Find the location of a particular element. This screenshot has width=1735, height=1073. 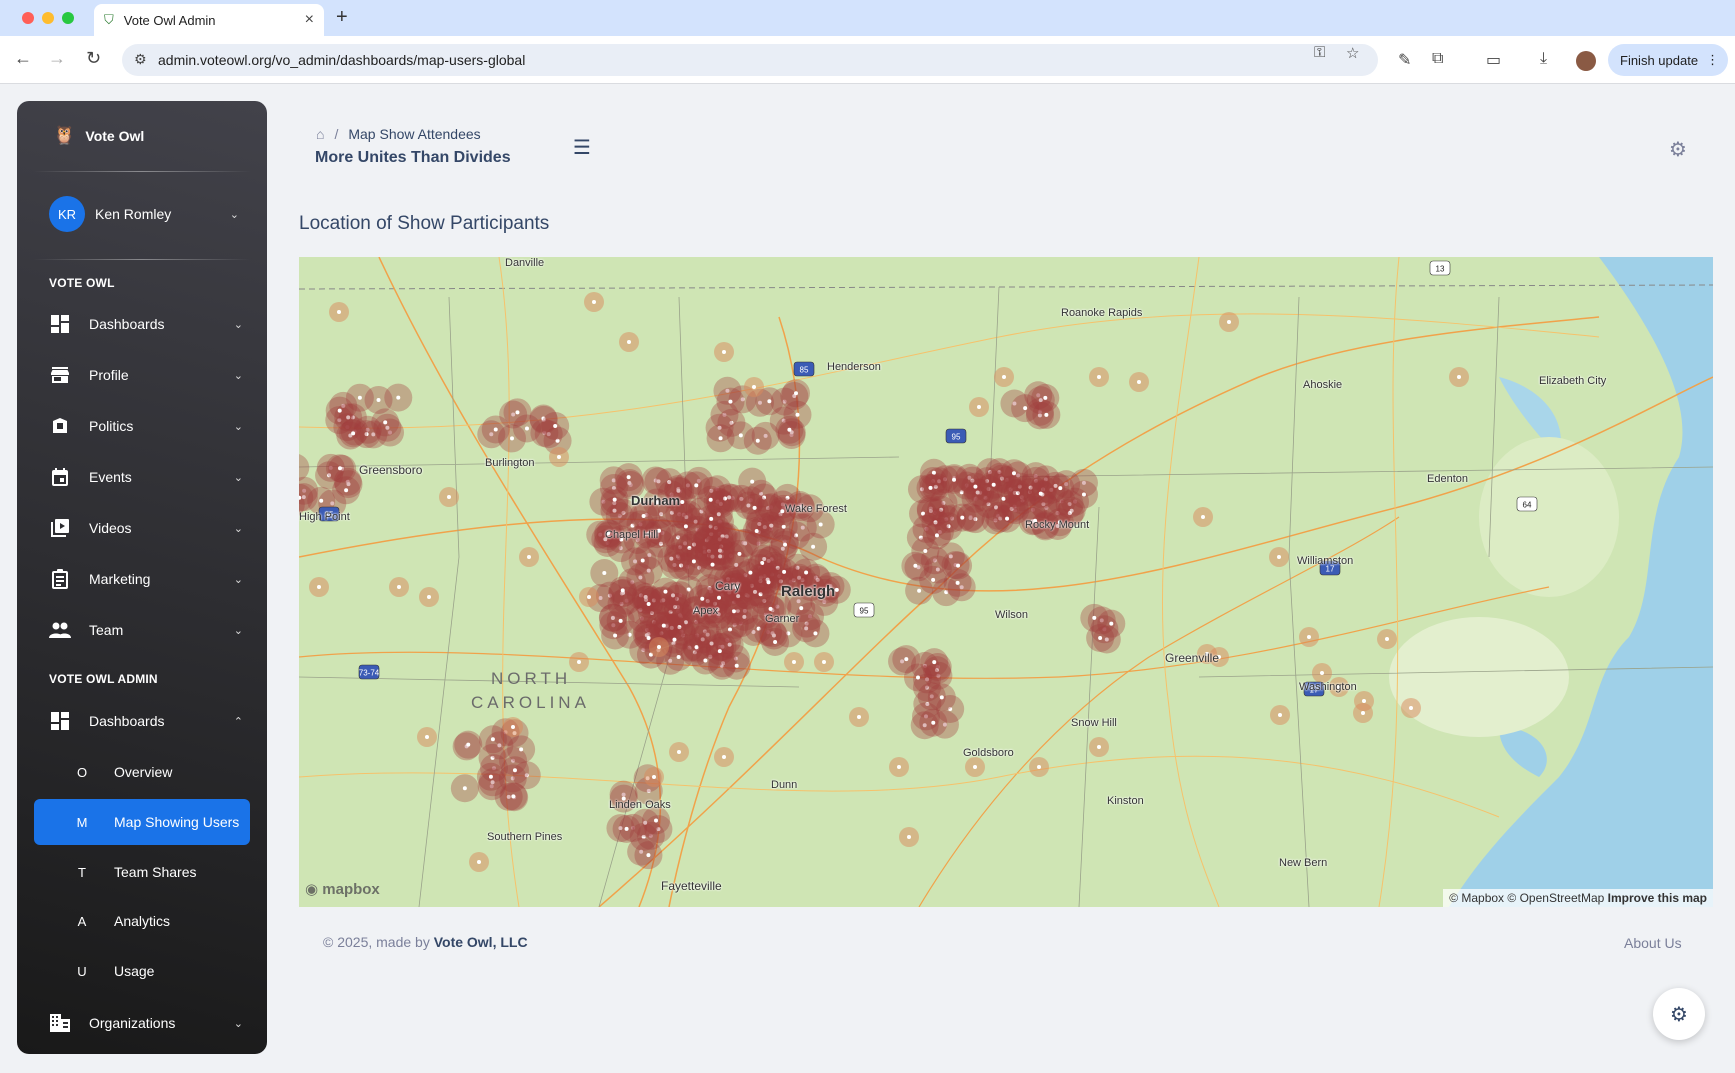

attribution-mapbox-link: © Mapbox is located at coordinates (1476, 898).